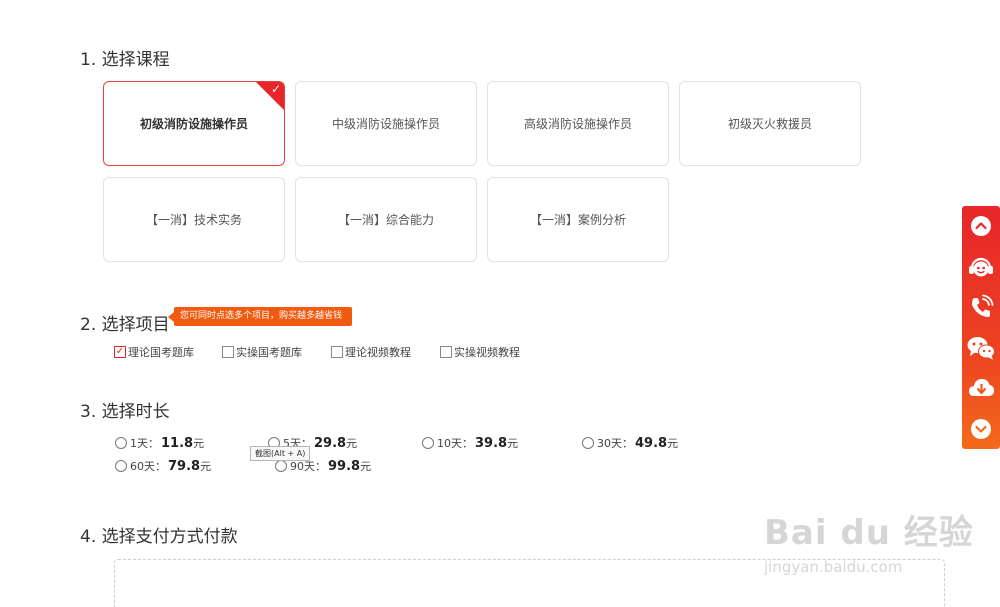 This screenshot has height=607, width=1000. Describe the element at coordinates (177, 443) in the screenshot. I see `duration-price: 11.8` at that location.